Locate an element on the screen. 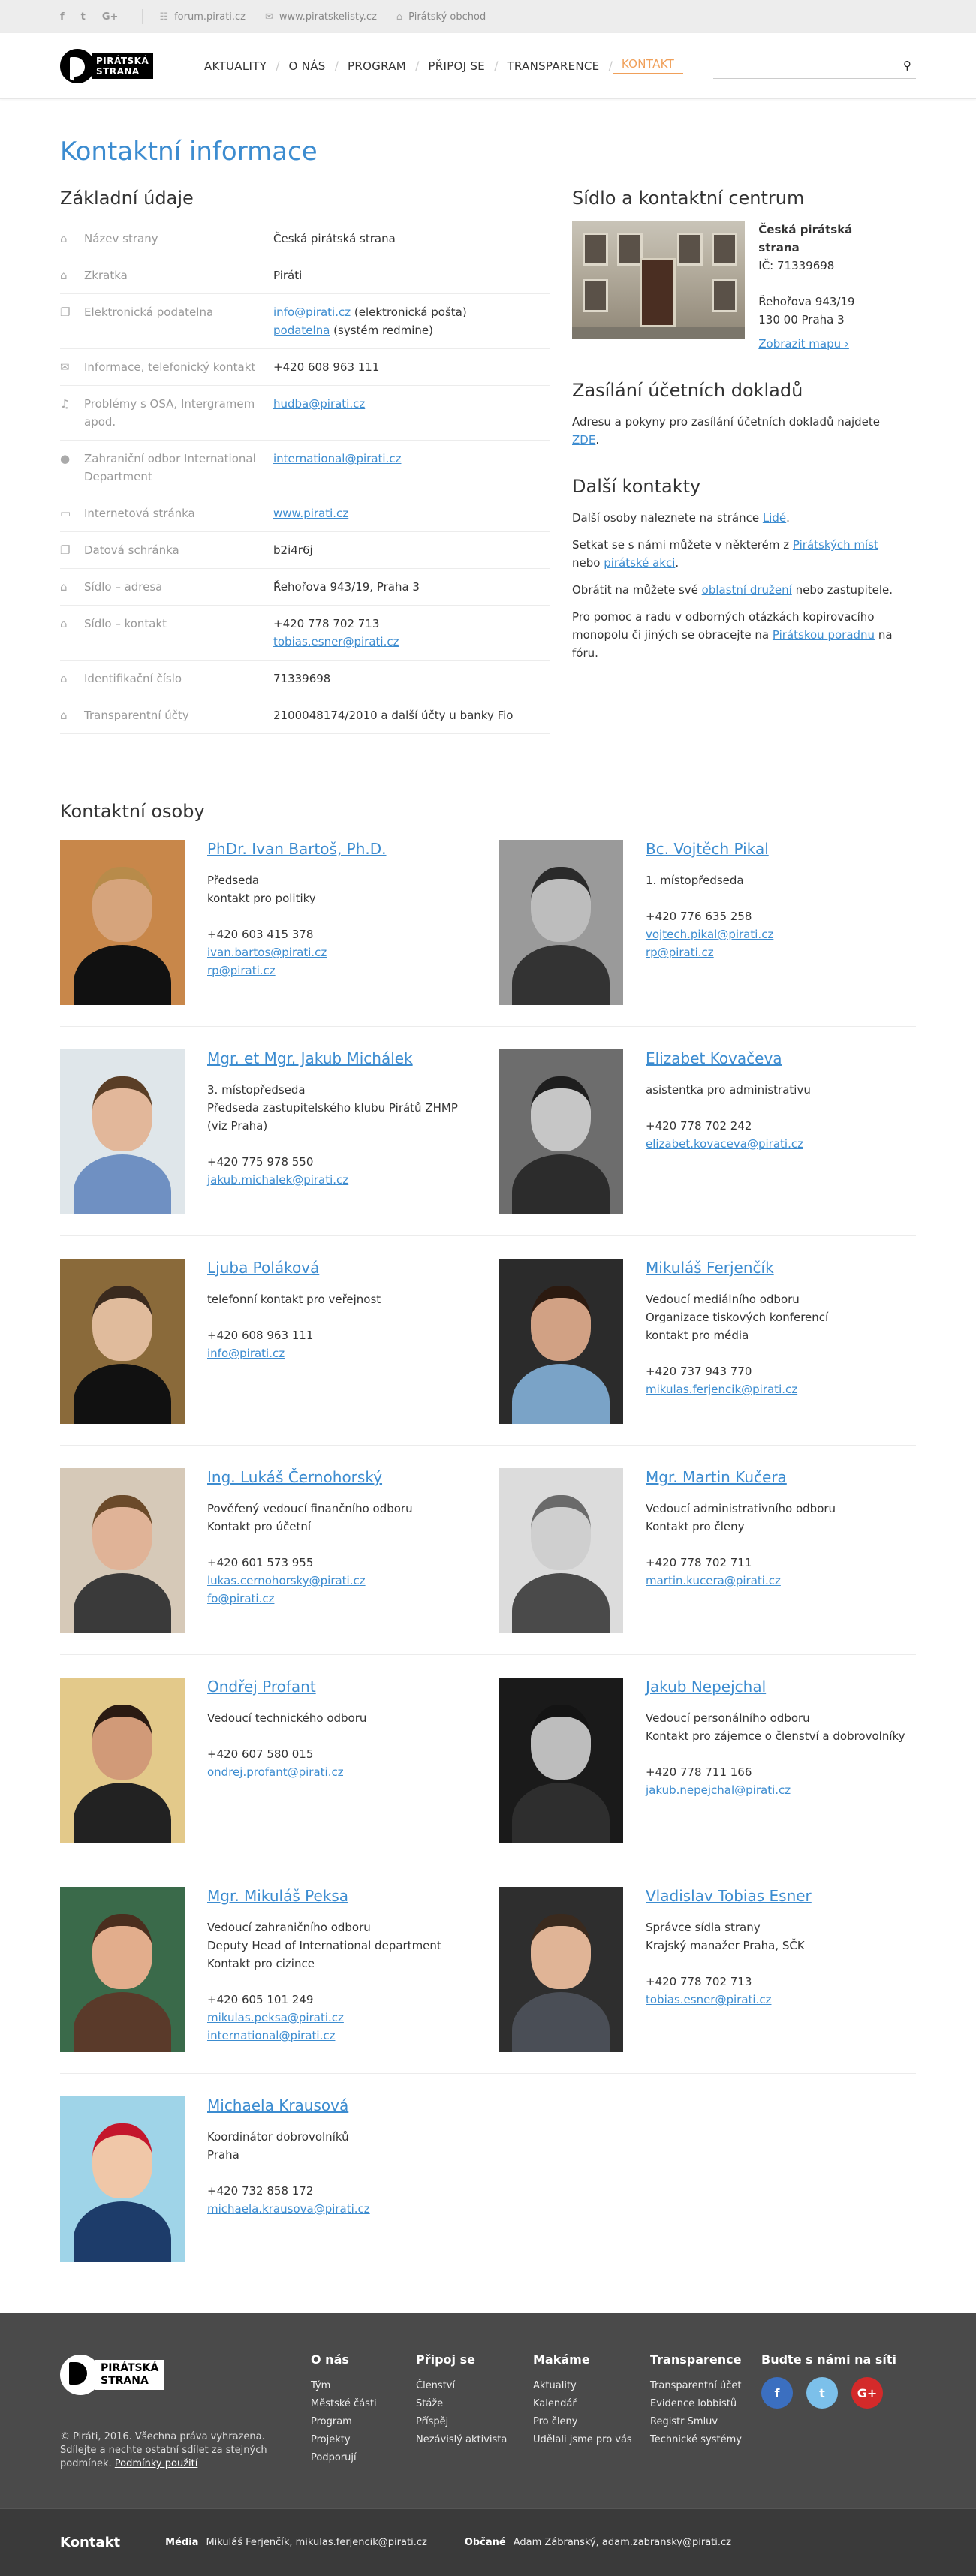 The width and height of the screenshot is (976, 2576). contact-name-link: Ing. Lukáš Černohorský is located at coordinates (294, 1477).